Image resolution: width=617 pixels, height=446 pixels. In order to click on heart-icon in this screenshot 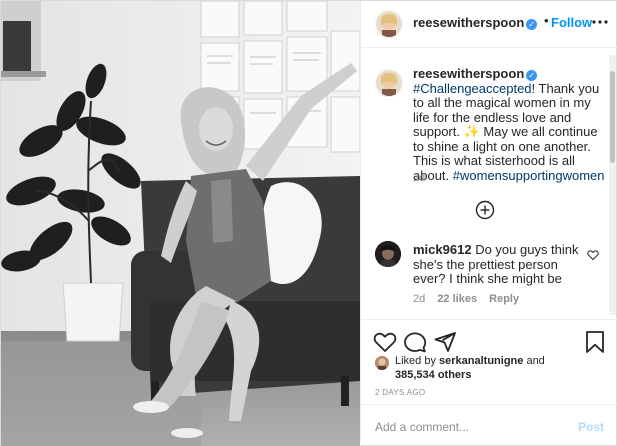, I will do `click(385, 342)`.